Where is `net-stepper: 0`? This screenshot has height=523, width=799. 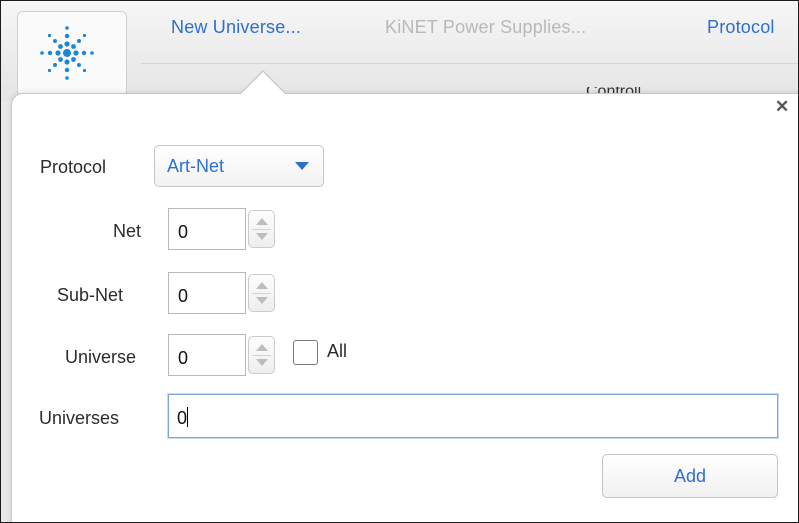
net-stepper: 0 is located at coordinates (223, 229).